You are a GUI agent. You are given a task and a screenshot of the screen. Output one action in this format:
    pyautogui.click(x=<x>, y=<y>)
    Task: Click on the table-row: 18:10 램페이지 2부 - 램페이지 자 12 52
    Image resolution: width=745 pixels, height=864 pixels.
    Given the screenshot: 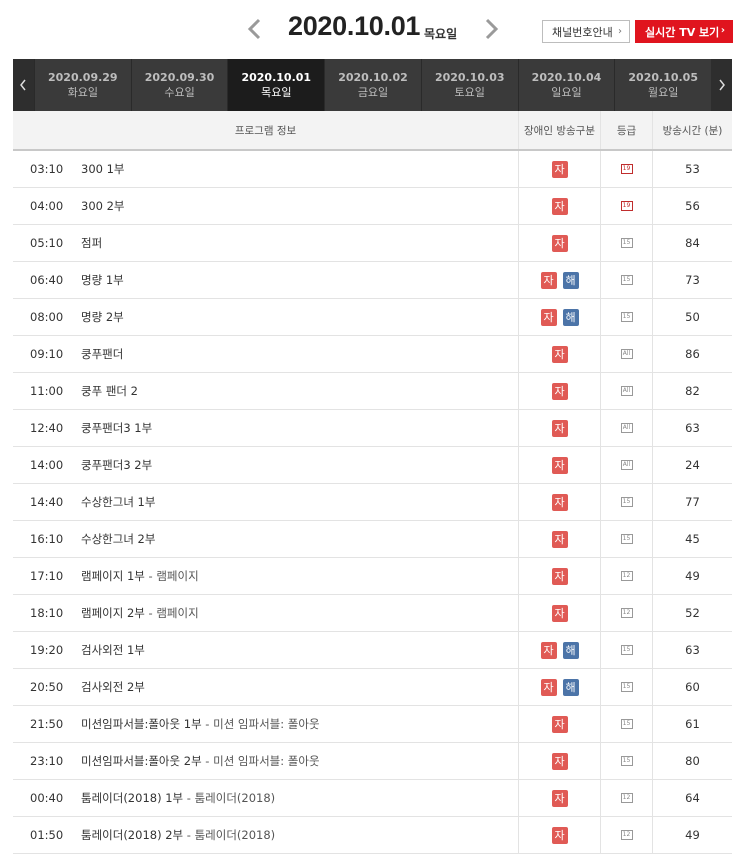 What is the action you would take?
    pyautogui.click(x=372, y=613)
    